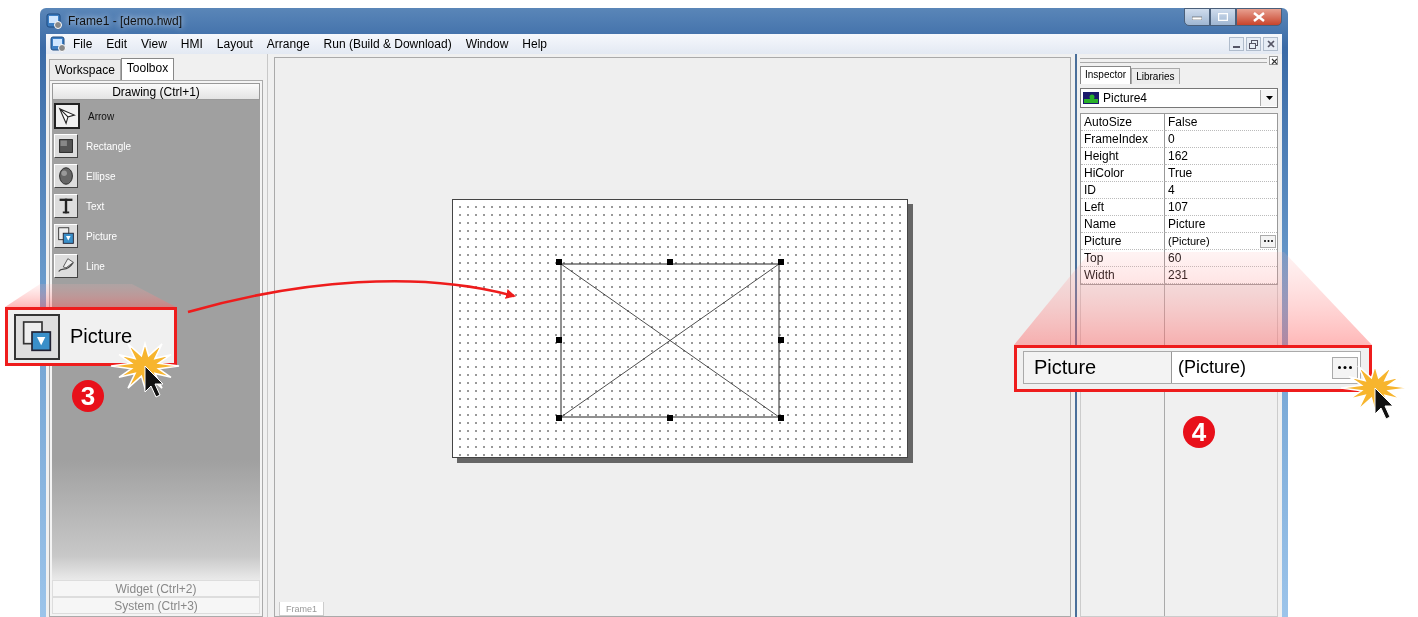 The image size is (1418, 617). I want to click on menu-item: File, so click(83, 44).